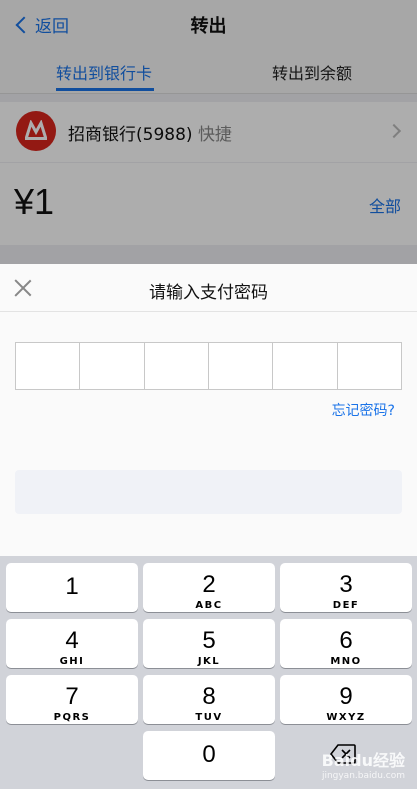 Image resolution: width=417 pixels, height=789 pixels. Describe the element at coordinates (208, 492) in the screenshot. I see `confirm-button-behind` at that location.